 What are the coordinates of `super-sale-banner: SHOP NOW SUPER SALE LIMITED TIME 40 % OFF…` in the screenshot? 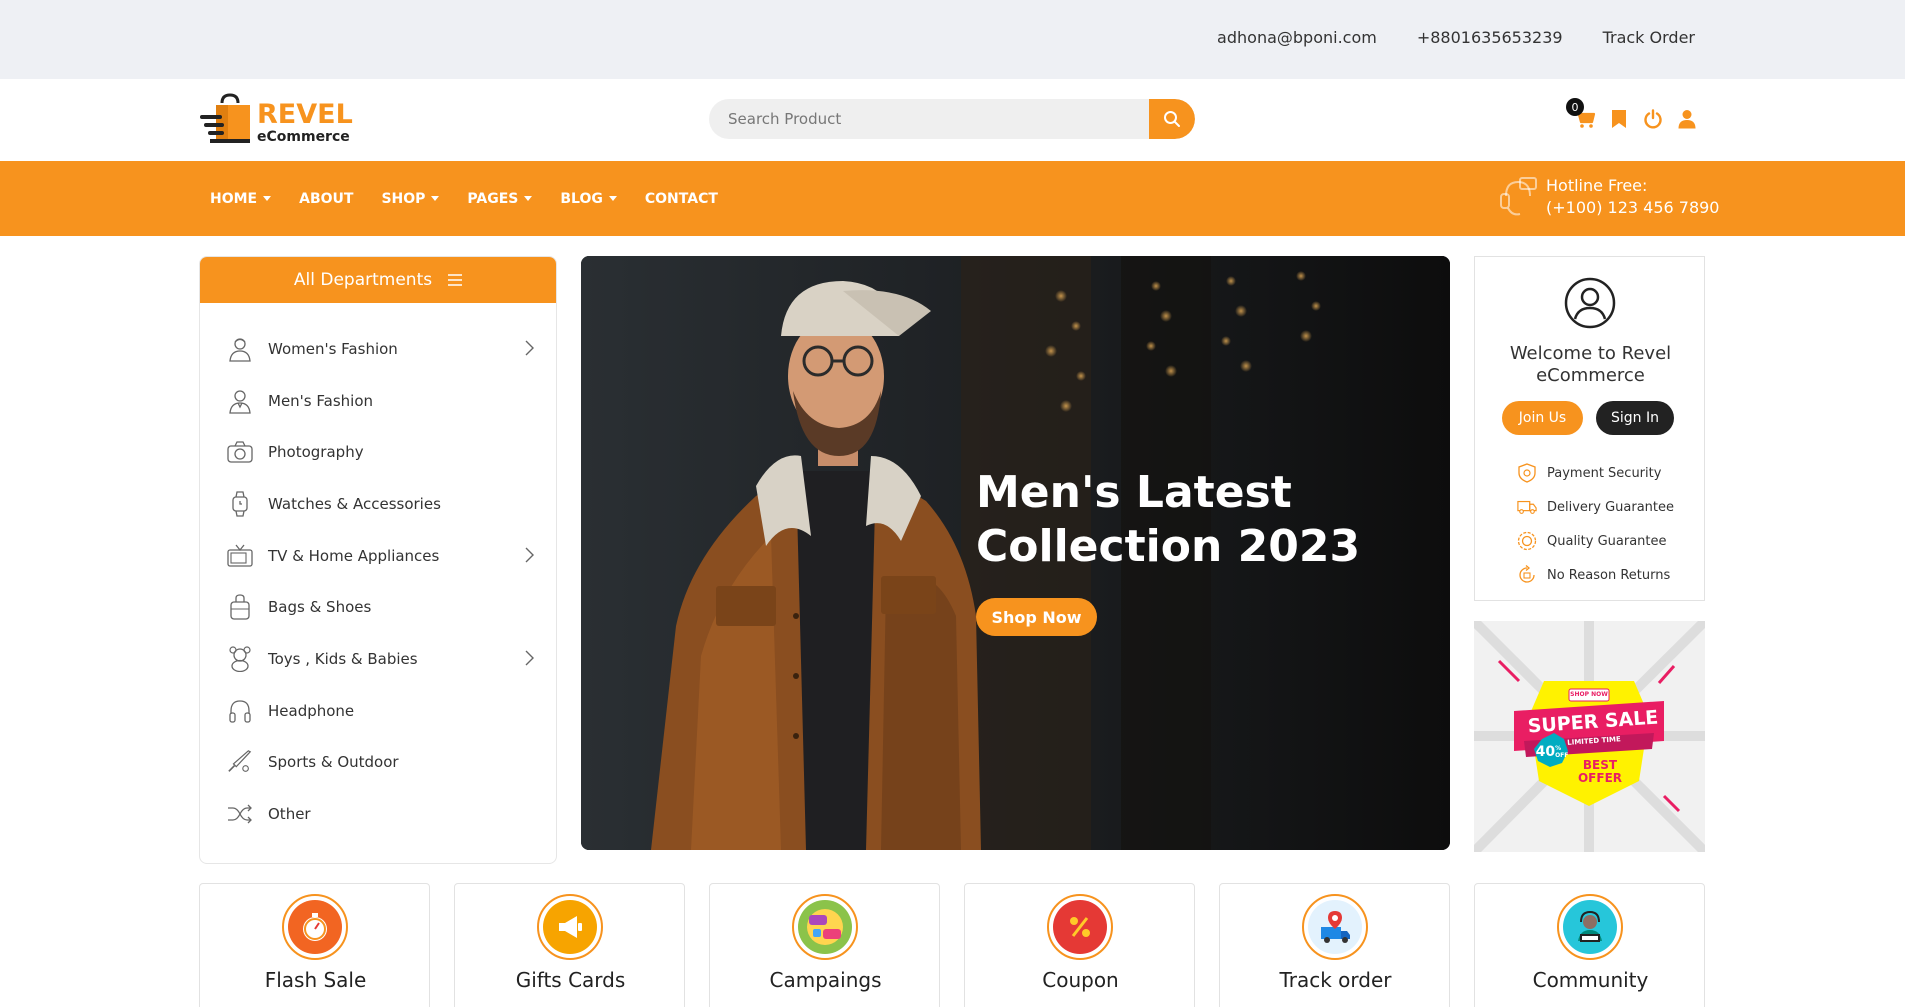 It's located at (1589, 736).